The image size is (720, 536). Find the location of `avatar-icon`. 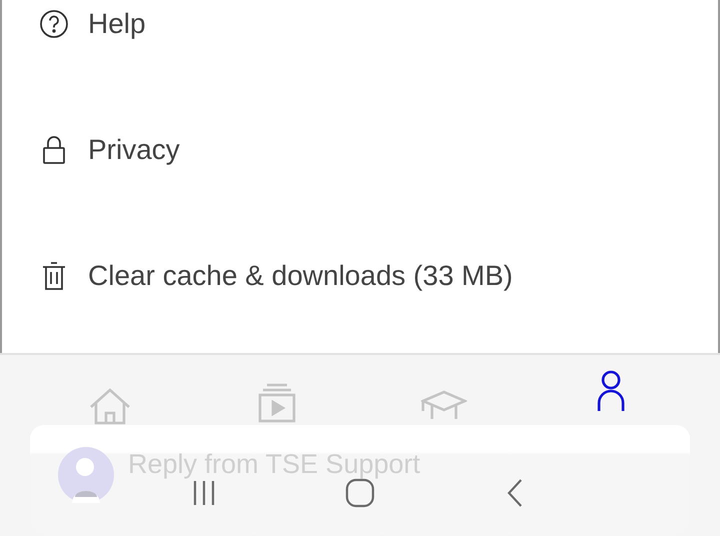

avatar-icon is located at coordinates (86, 475).